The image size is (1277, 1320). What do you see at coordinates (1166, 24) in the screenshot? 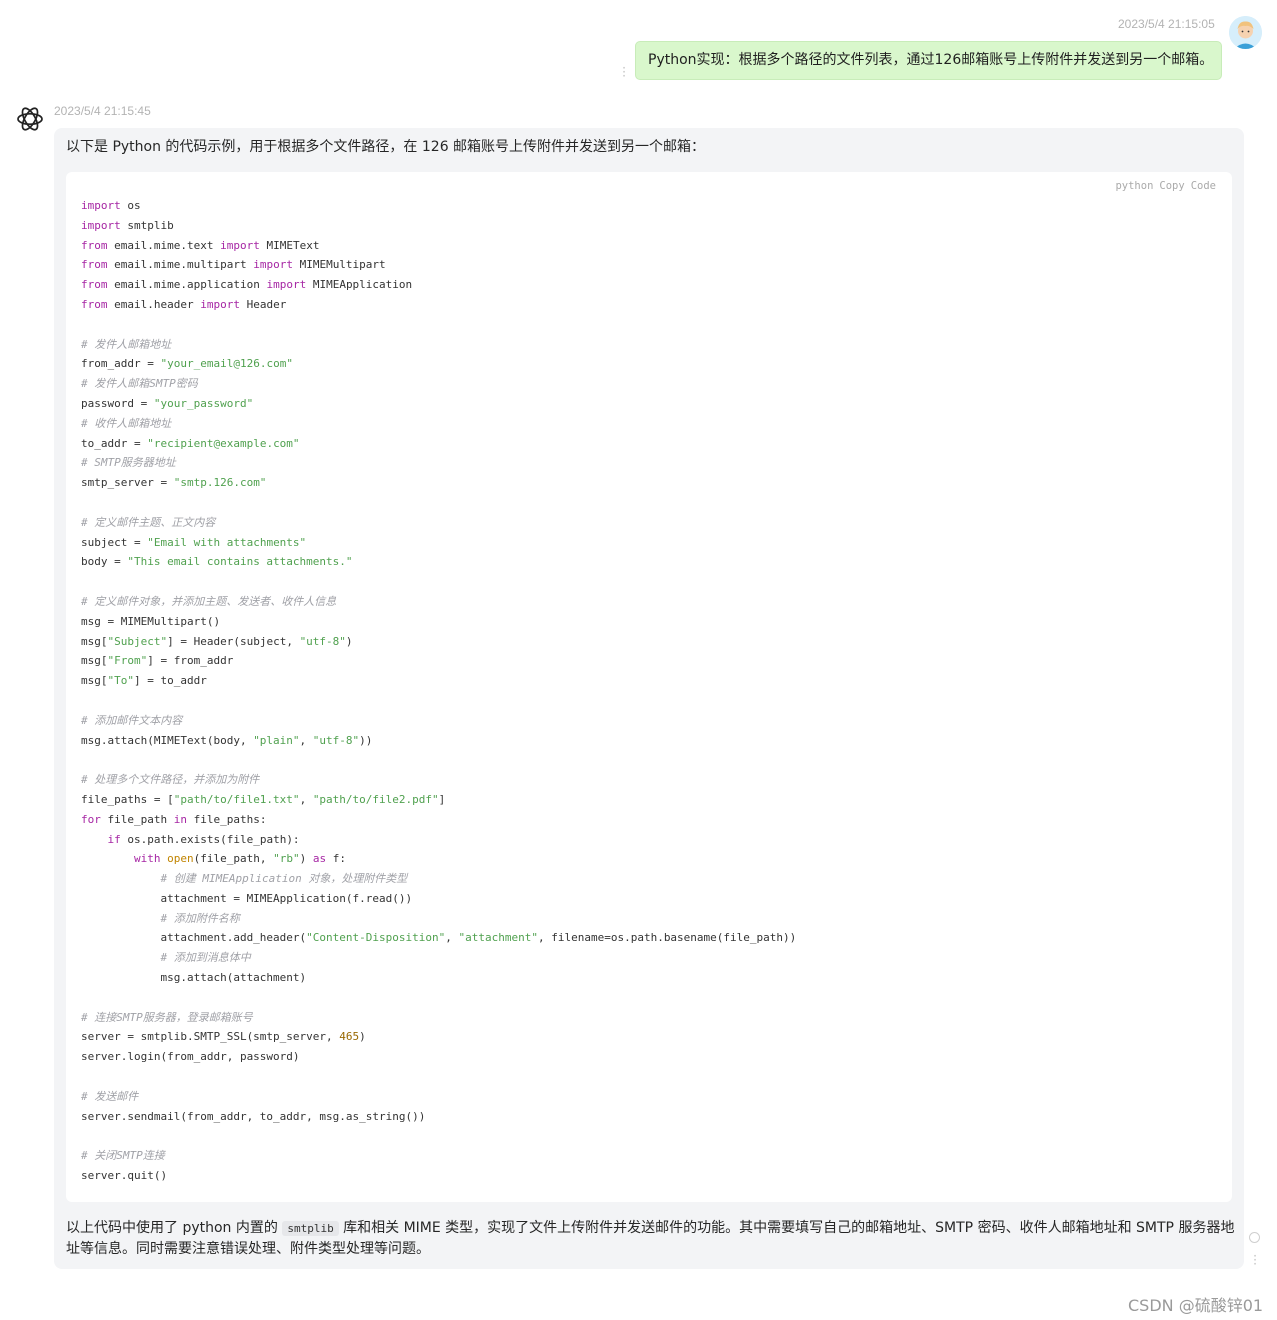
I see `user-timestamp: 2023/5/4 21:15:05` at bounding box center [1166, 24].